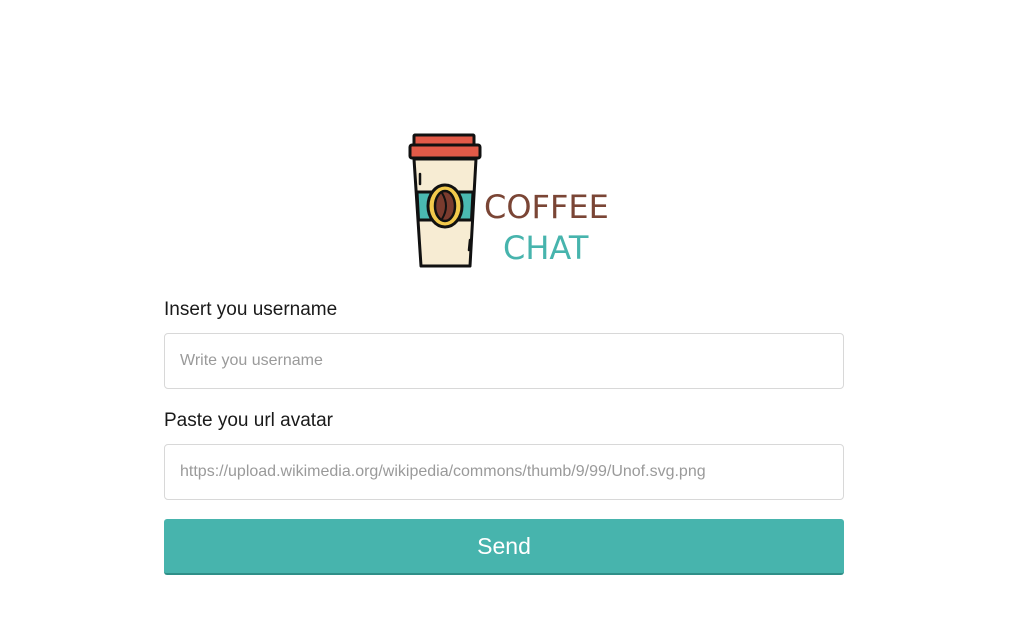 The width and height of the screenshot is (1009, 633). Describe the element at coordinates (504, 361) in the screenshot. I see `username-input` at that location.